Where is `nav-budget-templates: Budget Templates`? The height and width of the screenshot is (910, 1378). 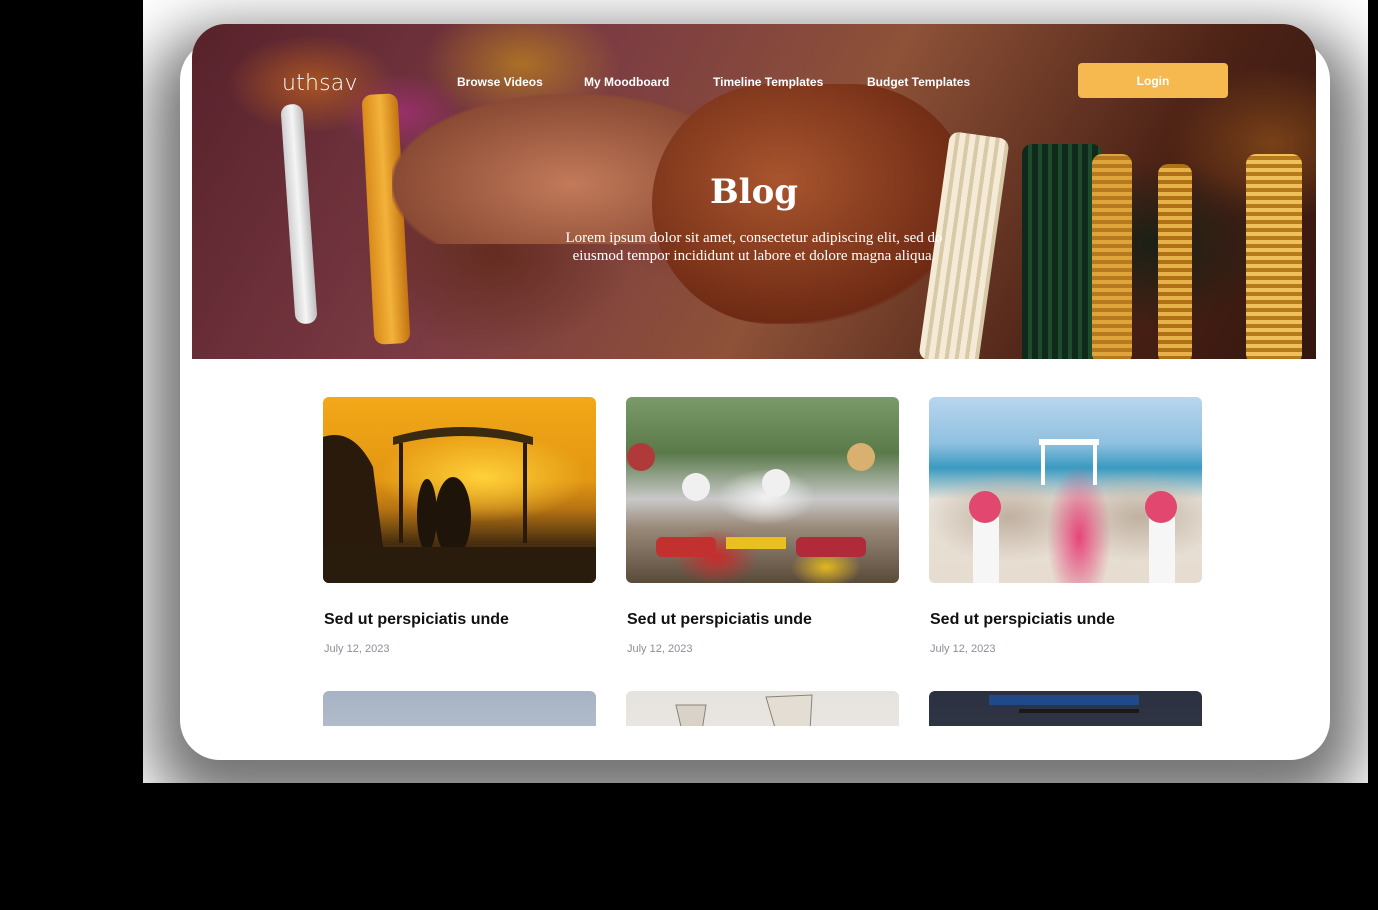
nav-budget-templates: Budget Templates is located at coordinates (918, 82).